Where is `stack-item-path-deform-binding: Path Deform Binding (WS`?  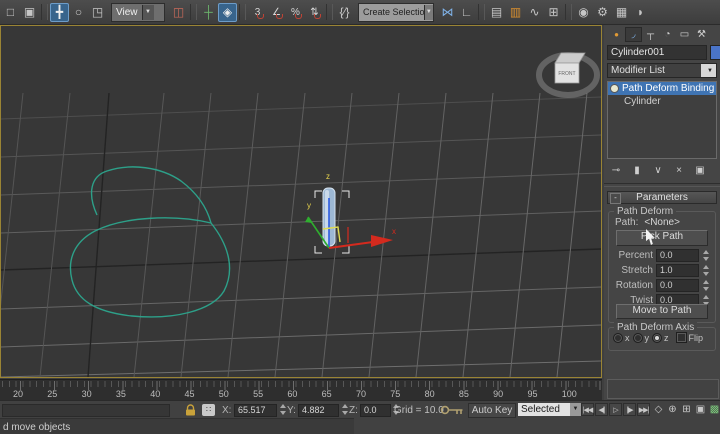 stack-item-path-deform-binding: Path Deform Binding (WS is located at coordinates (662, 88).